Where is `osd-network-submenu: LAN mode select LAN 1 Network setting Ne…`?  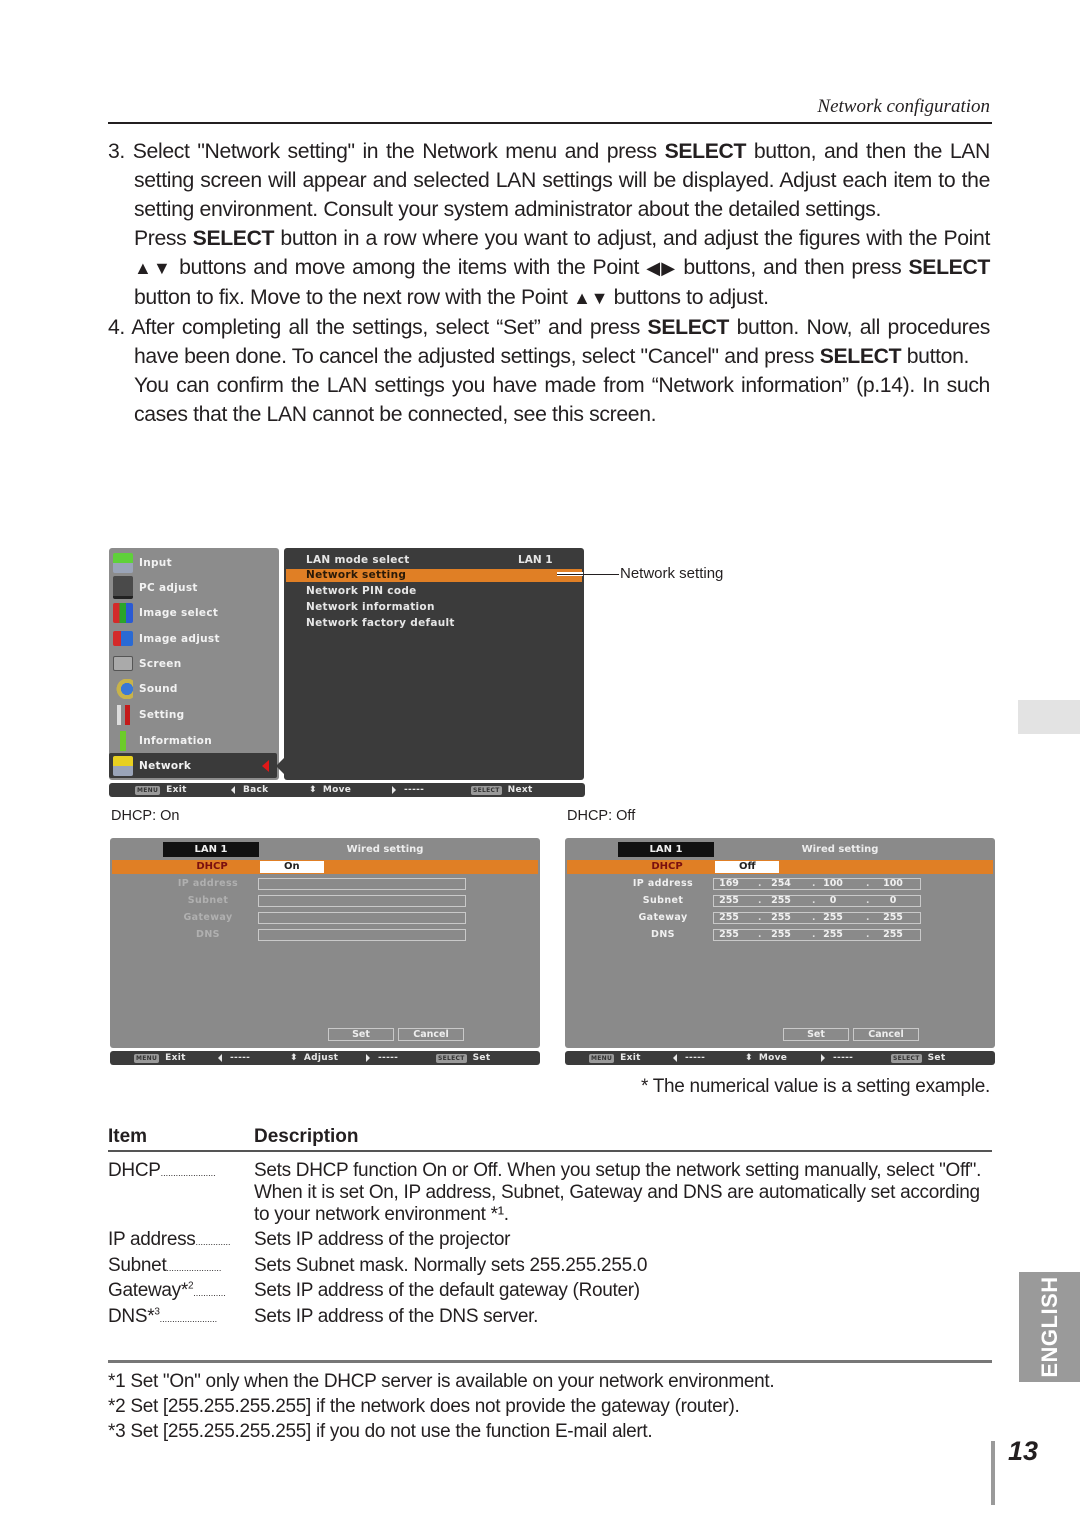
osd-network-submenu: LAN mode select LAN 1 Network setting Ne… is located at coordinates (434, 664).